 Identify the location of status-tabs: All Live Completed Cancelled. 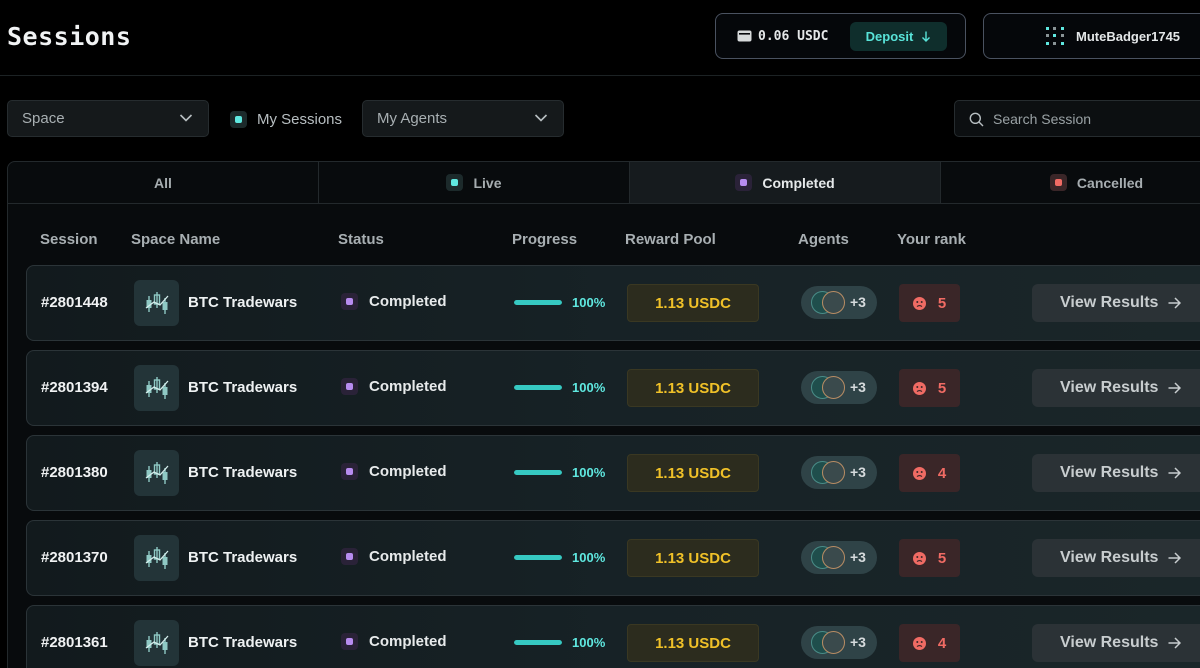
(604, 183).